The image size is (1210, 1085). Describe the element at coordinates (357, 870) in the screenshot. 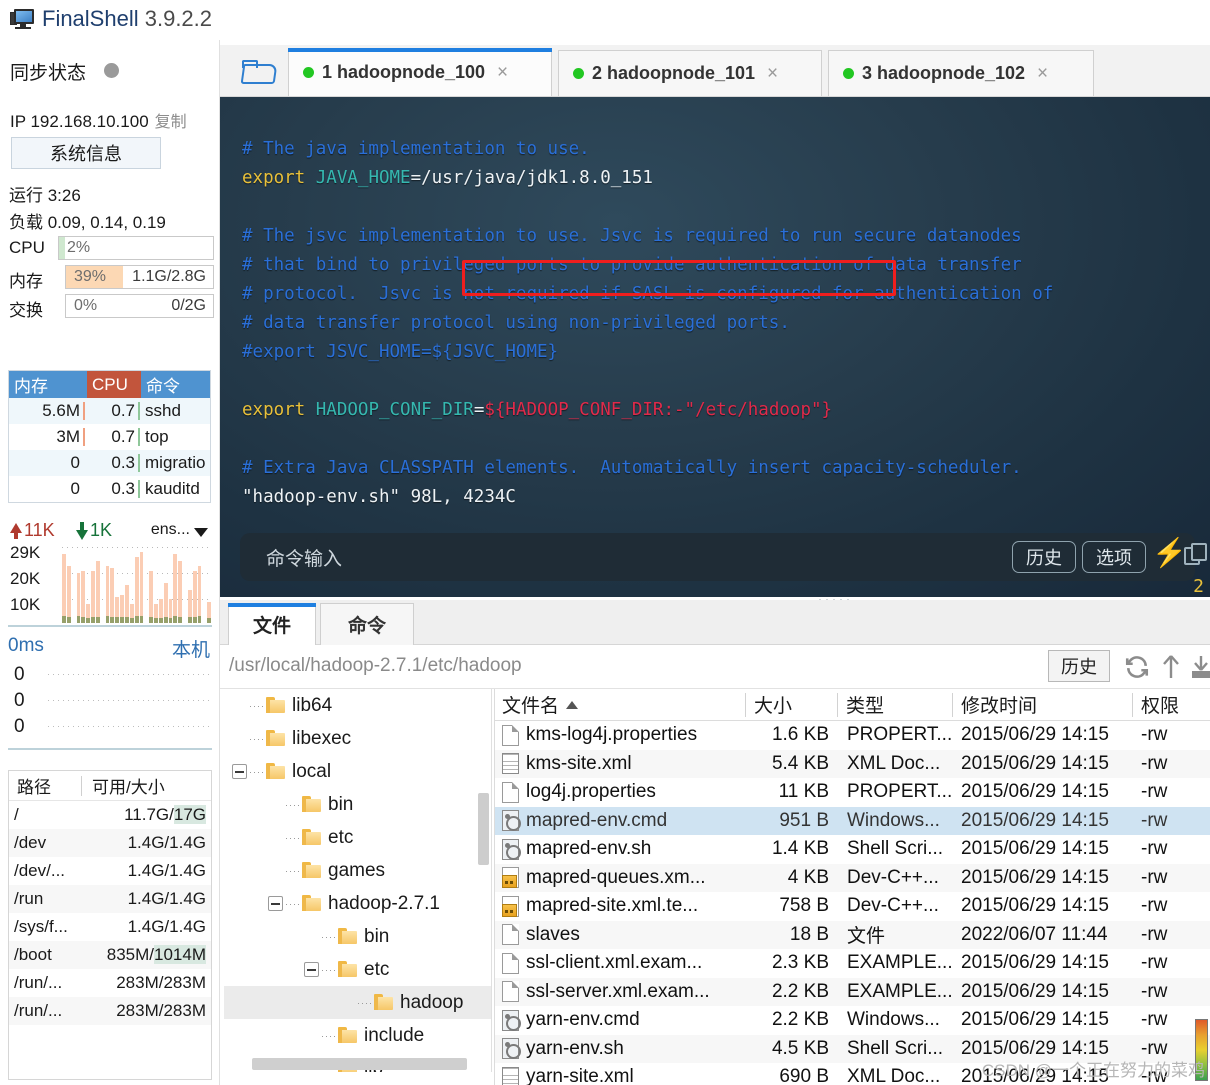

I see `tree-node-games: games` at that location.